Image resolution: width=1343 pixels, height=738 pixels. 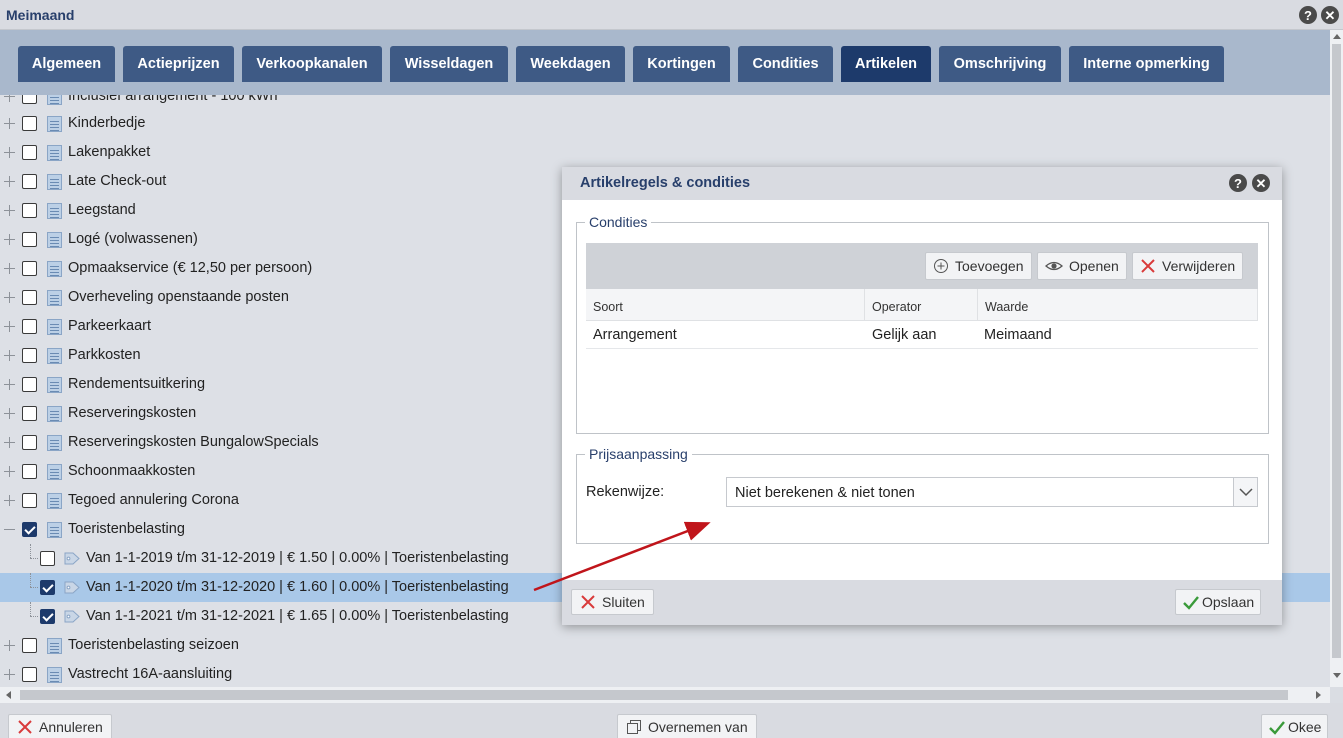 I want to click on tree-row: Kinderbedje, so click(x=665, y=123).